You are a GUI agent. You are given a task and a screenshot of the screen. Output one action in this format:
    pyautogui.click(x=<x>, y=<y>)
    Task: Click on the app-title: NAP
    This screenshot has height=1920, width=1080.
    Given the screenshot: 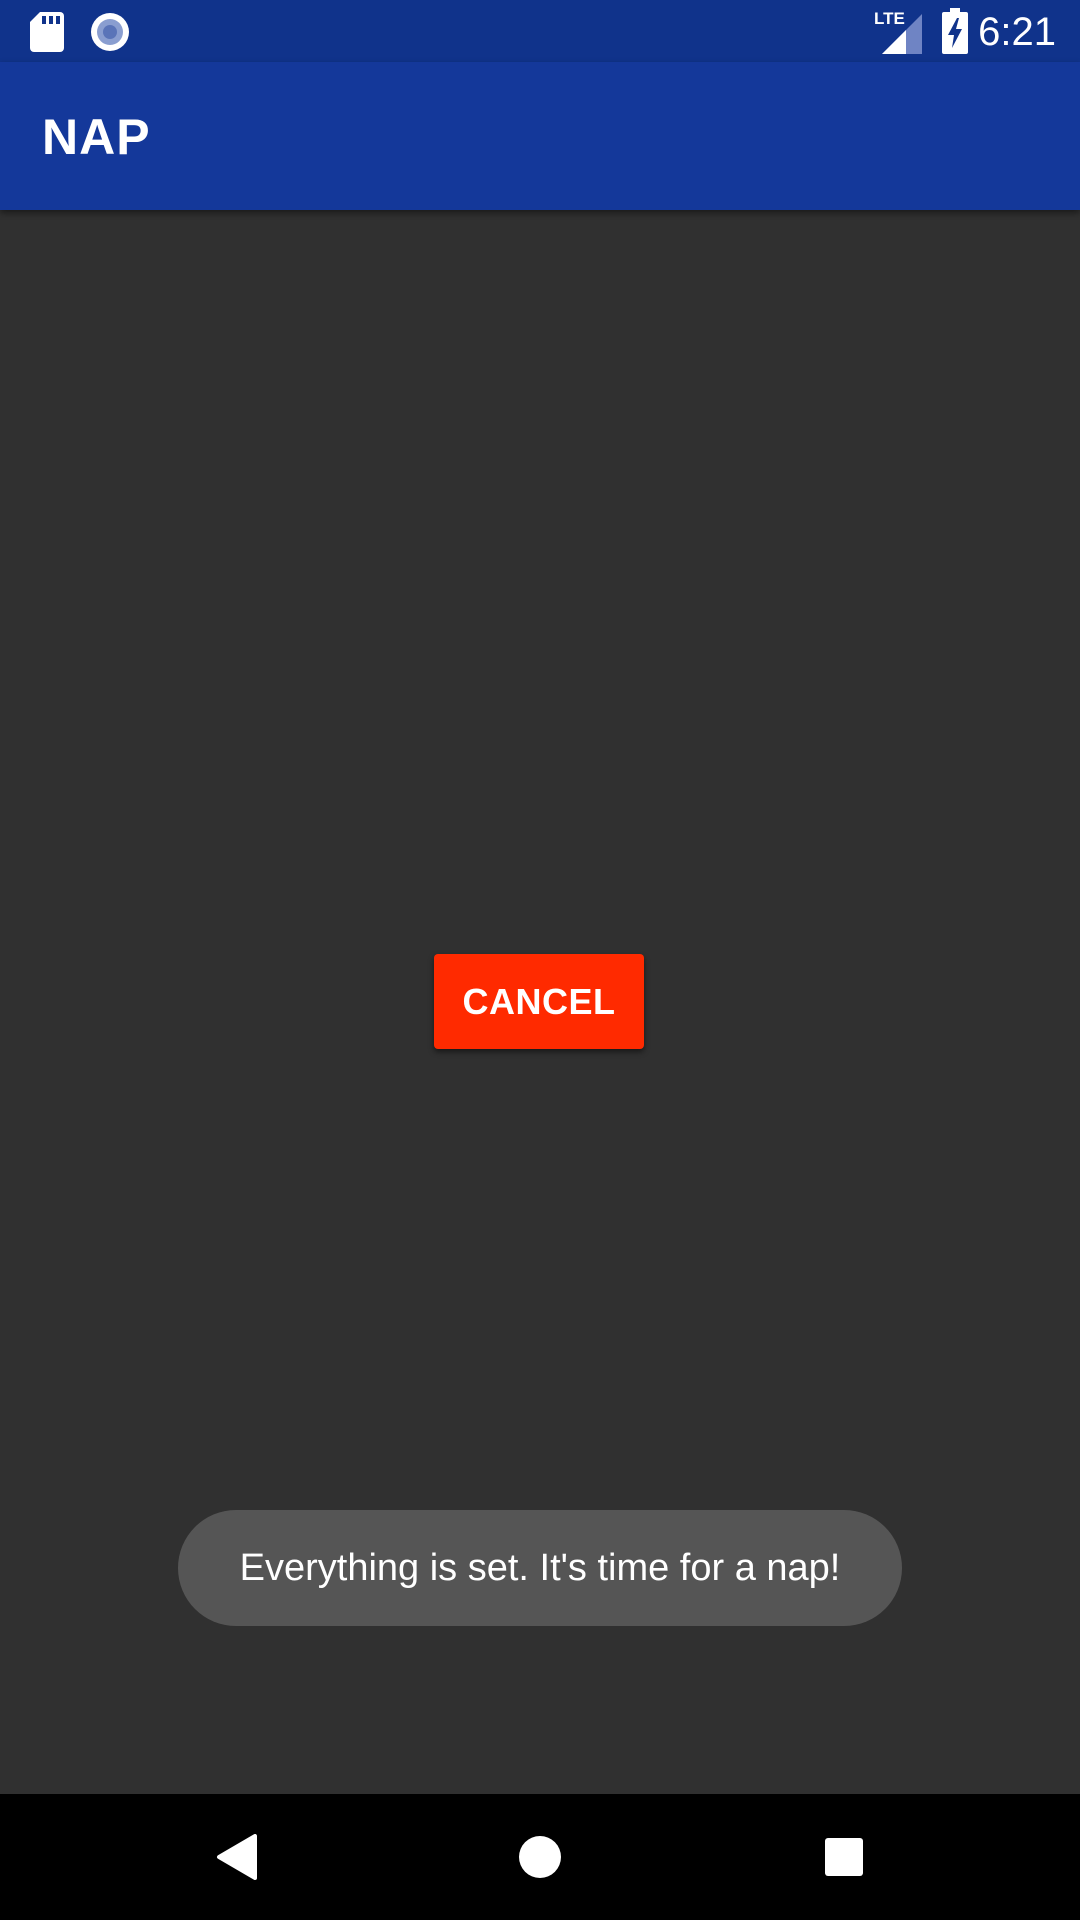 What is the action you would take?
    pyautogui.click(x=96, y=137)
    